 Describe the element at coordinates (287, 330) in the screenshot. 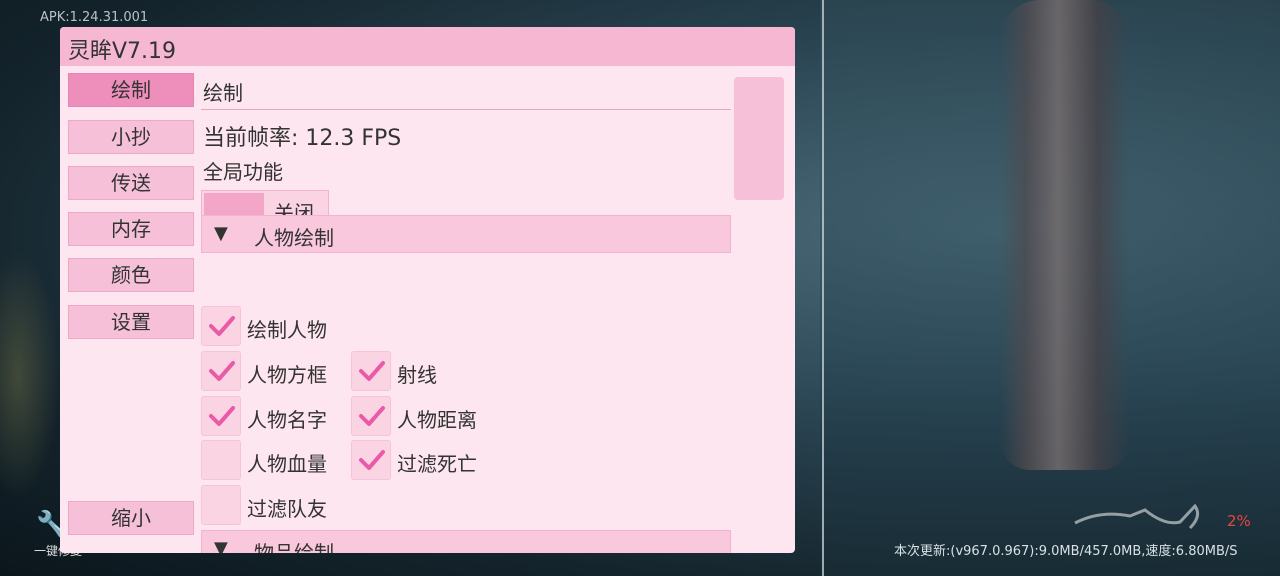

I see `label-draw-player: 绘制人物` at that location.